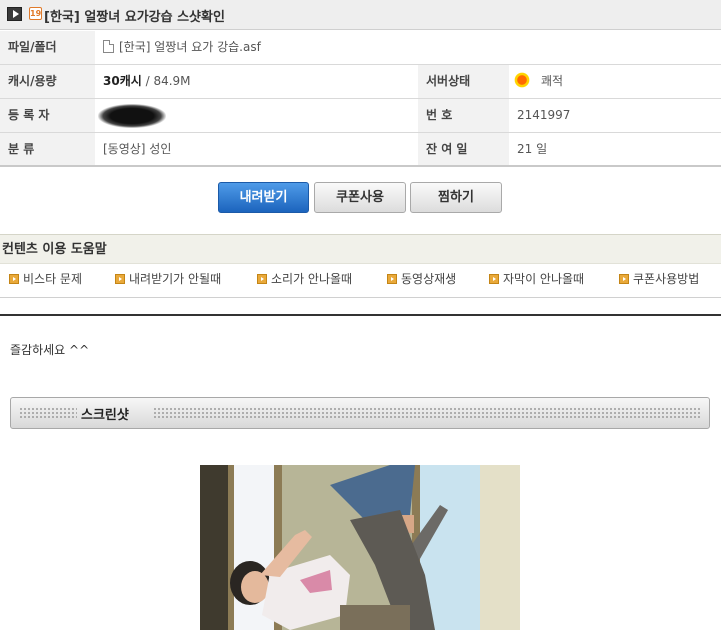  What do you see at coordinates (132, 116) in the screenshot?
I see `redacted-uploader-name` at bounding box center [132, 116].